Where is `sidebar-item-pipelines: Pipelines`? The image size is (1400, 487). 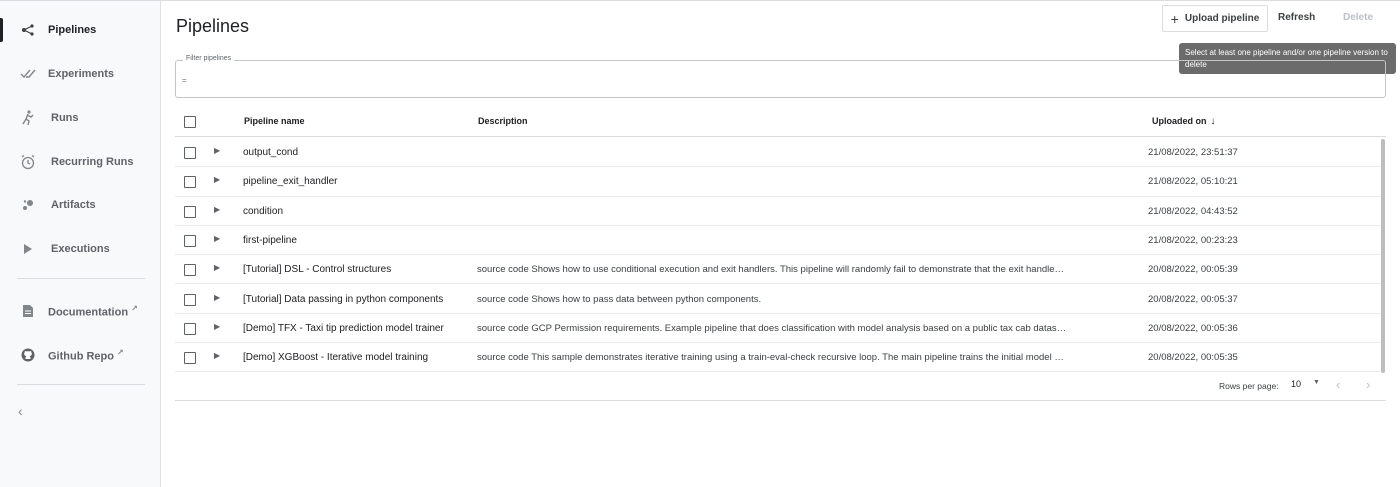 sidebar-item-pipelines: Pipelines is located at coordinates (80, 30).